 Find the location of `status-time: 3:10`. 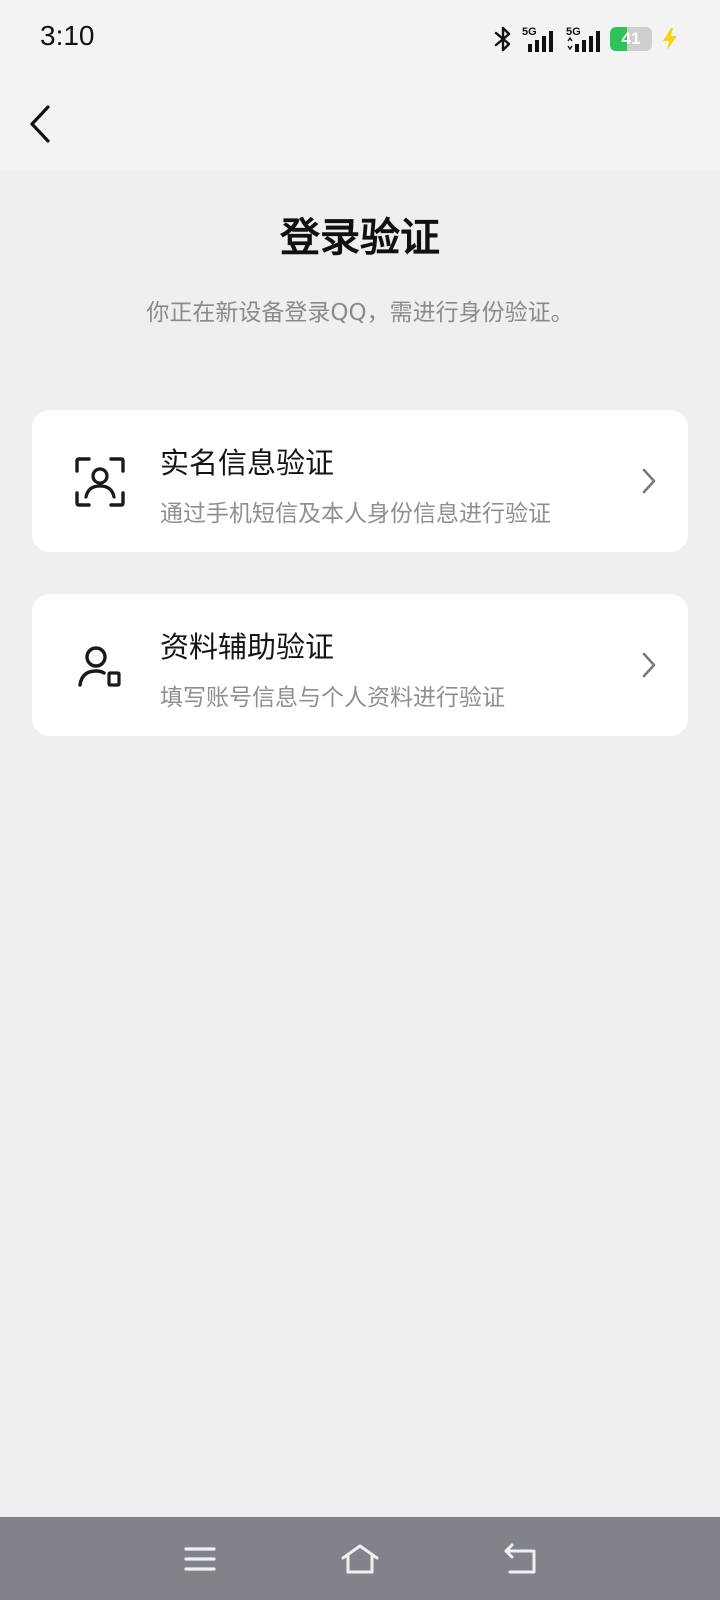

status-time: 3:10 is located at coordinates (67, 35).